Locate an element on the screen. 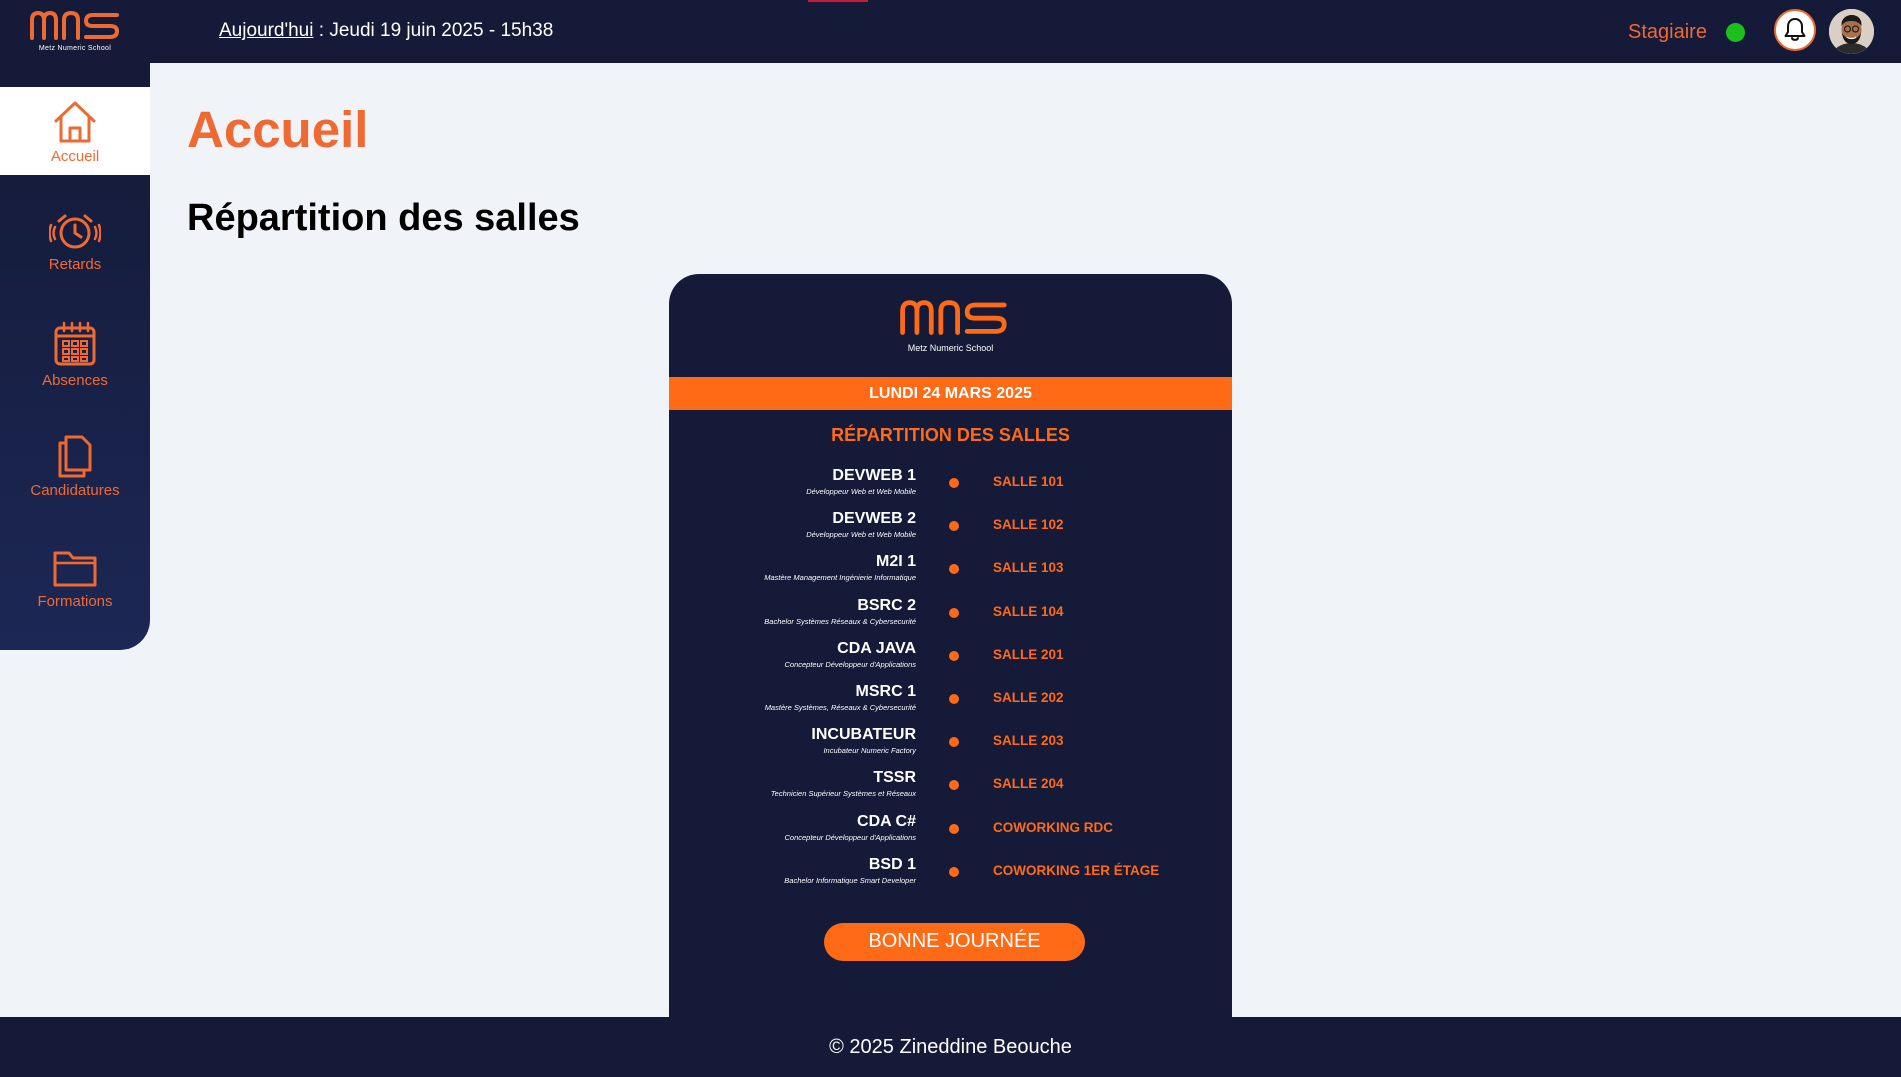  class-code: TSSR is located at coordinates (894, 778).